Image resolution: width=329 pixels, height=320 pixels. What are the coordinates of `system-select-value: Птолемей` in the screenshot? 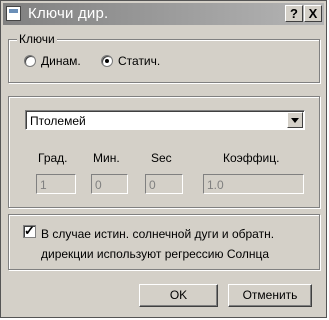 It's located at (58, 121).